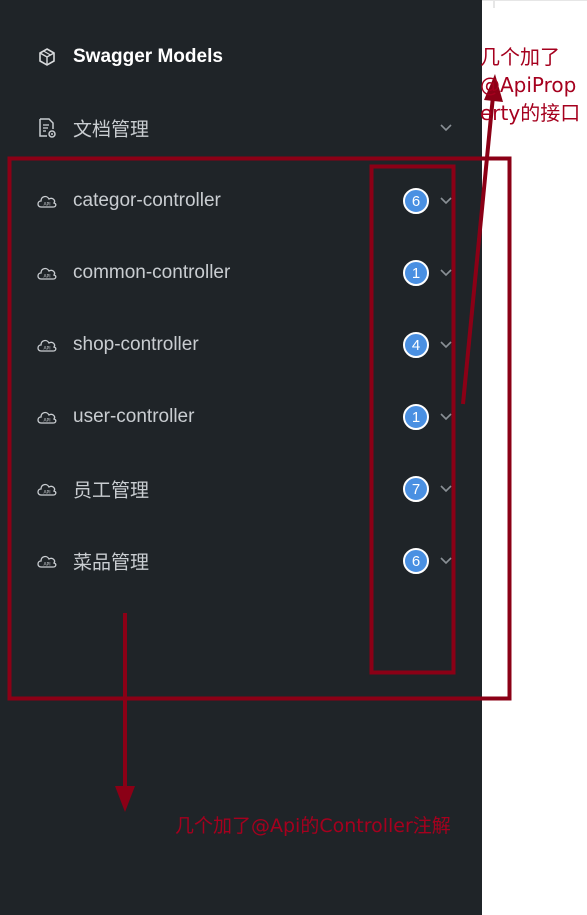  What do you see at coordinates (520, 57) in the screenshot?
I see `annotation-line: 几个加了` at bounding box center [520, 57].